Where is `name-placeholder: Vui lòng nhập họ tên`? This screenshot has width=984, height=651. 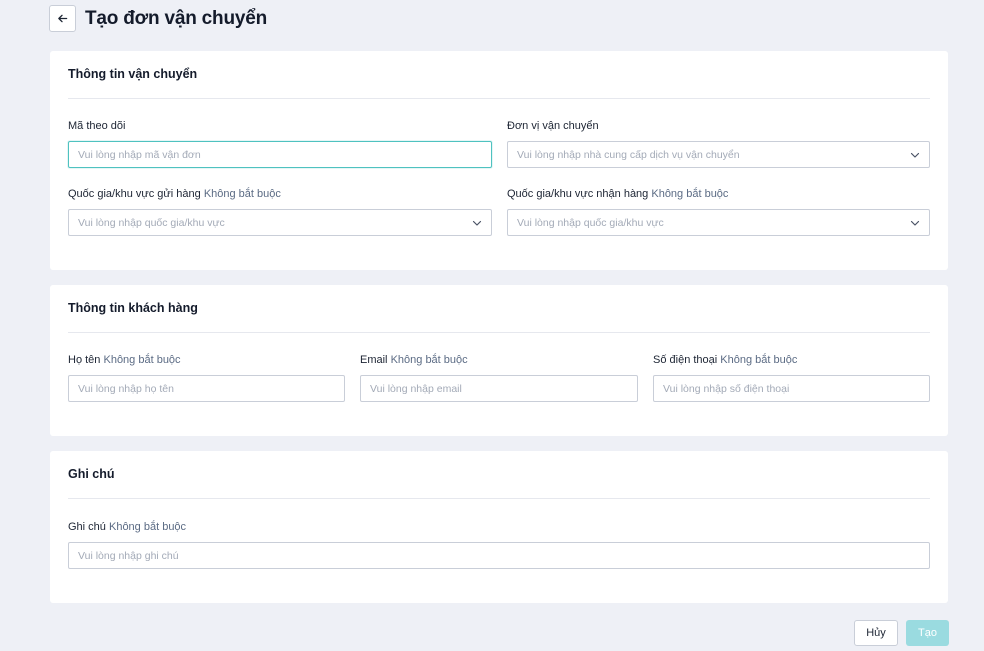 name-placeholder: Vui lòng nhập họ tên is located at coordinates (126, 388).